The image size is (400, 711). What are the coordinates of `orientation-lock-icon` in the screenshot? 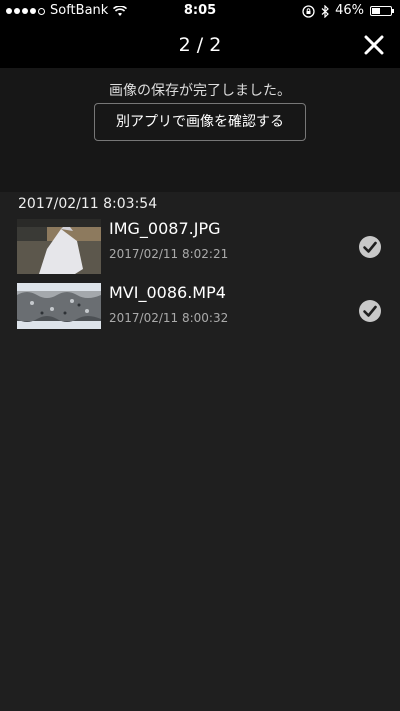 It's located at (308, 11).